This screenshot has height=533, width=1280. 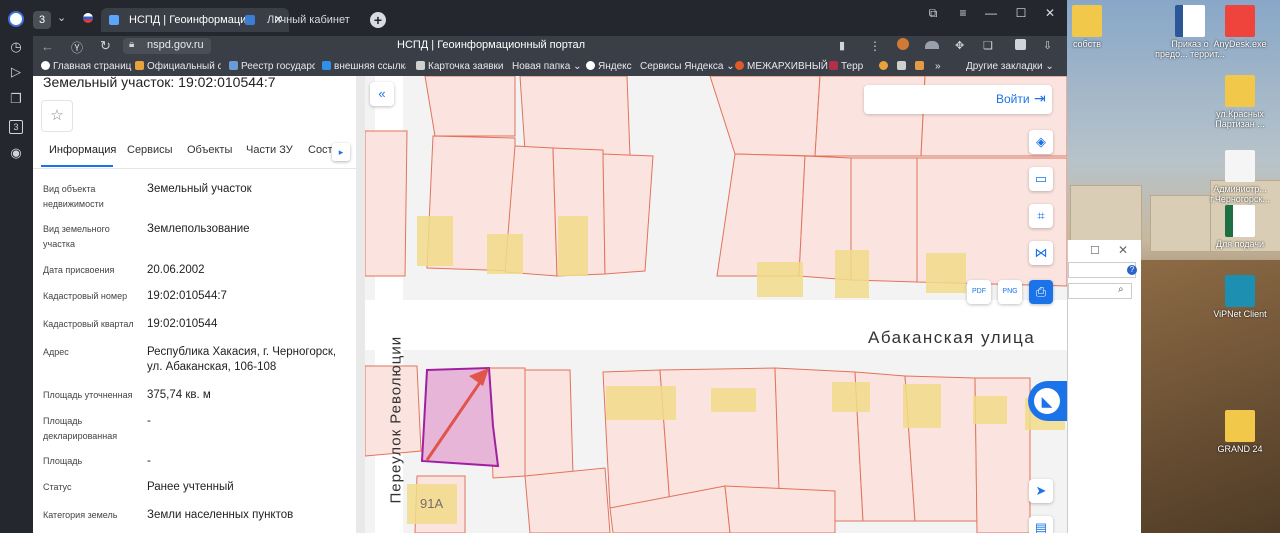 What do you see at coordinates (1123, 250) in the screenshot?
I see `close-icon: ✕` at bounding box center [1123, 250].